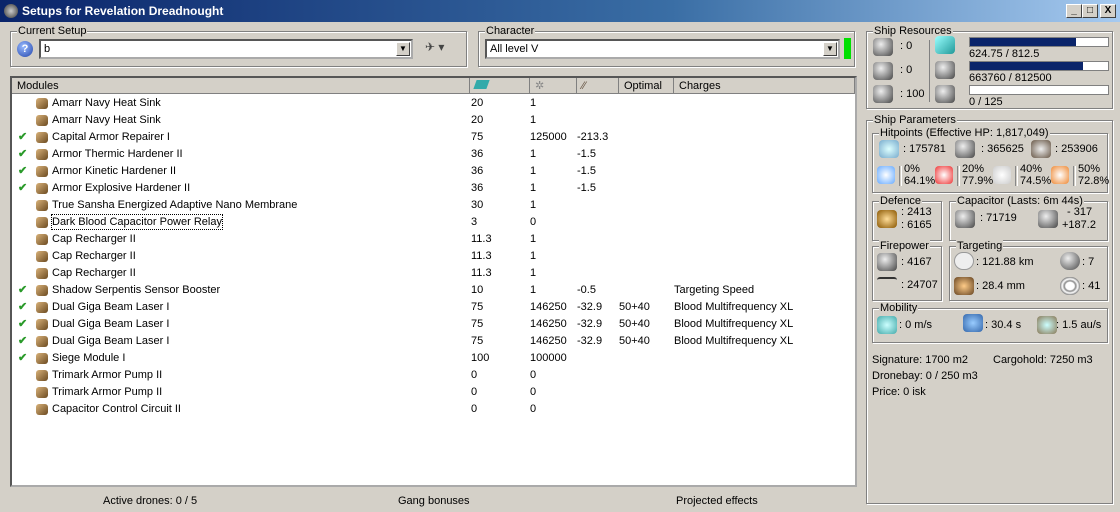  Describe the element at coordinates (598, 86) in the screenshot. I see `column-header-capacitor: ⁄⁄` at that location.